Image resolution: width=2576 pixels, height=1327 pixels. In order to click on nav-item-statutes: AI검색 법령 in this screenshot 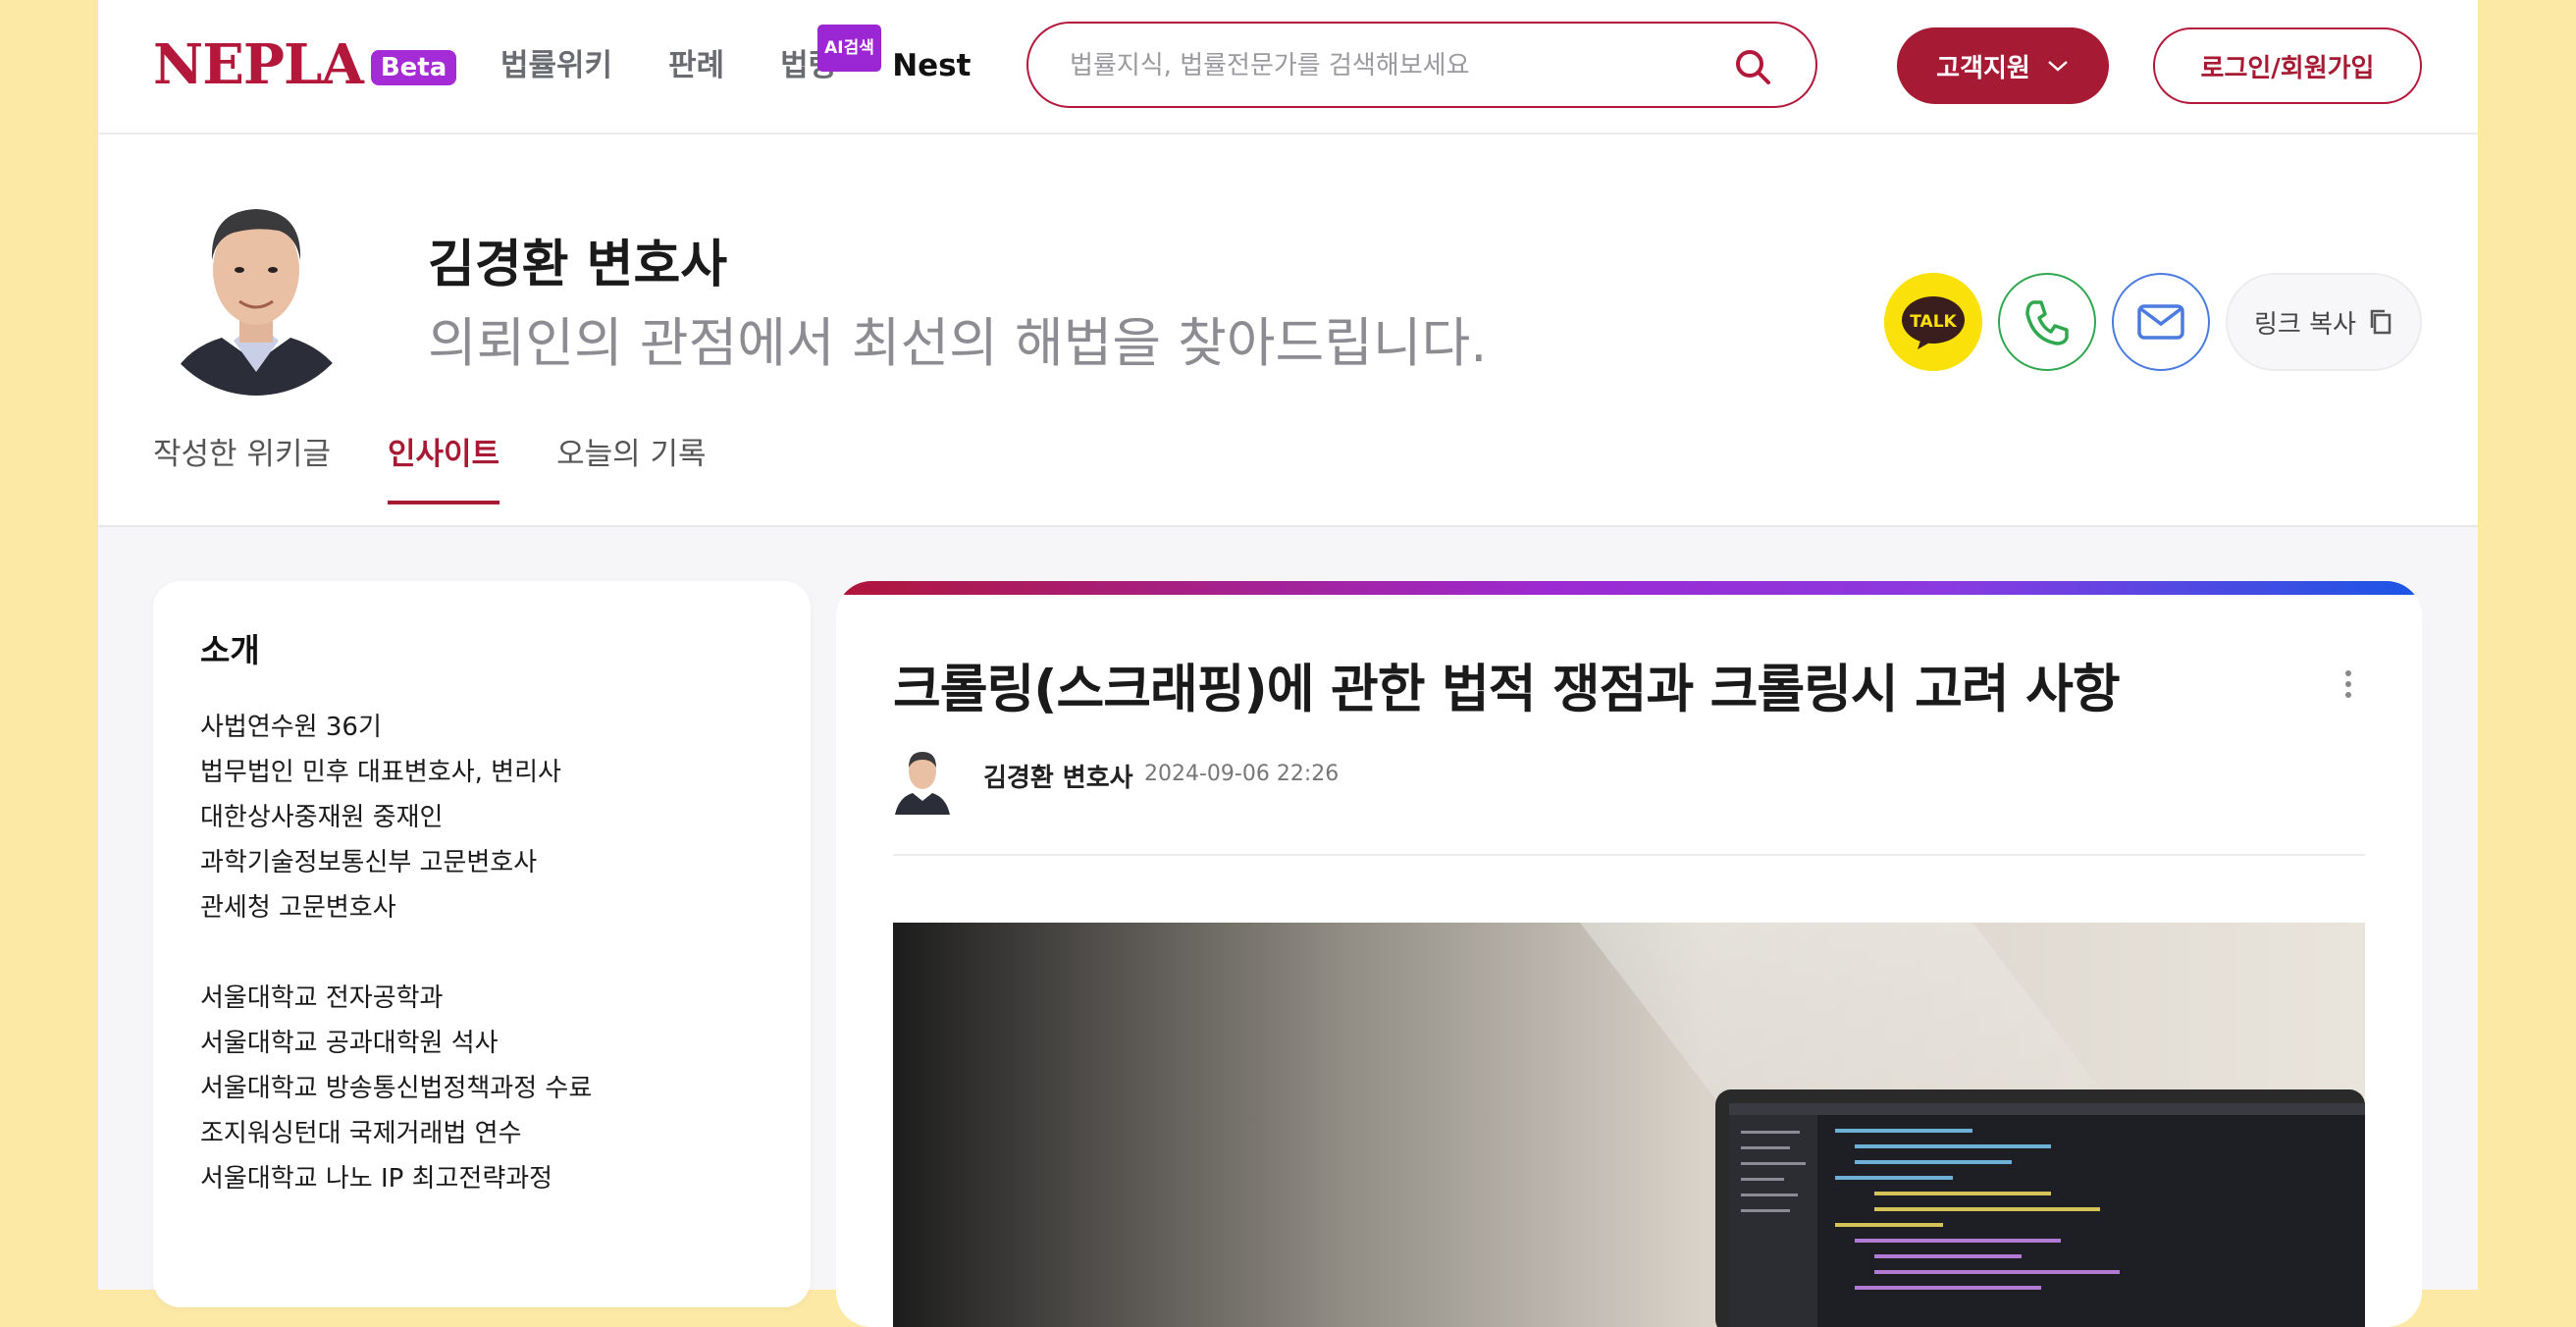, I will do `click(830, 56)`.